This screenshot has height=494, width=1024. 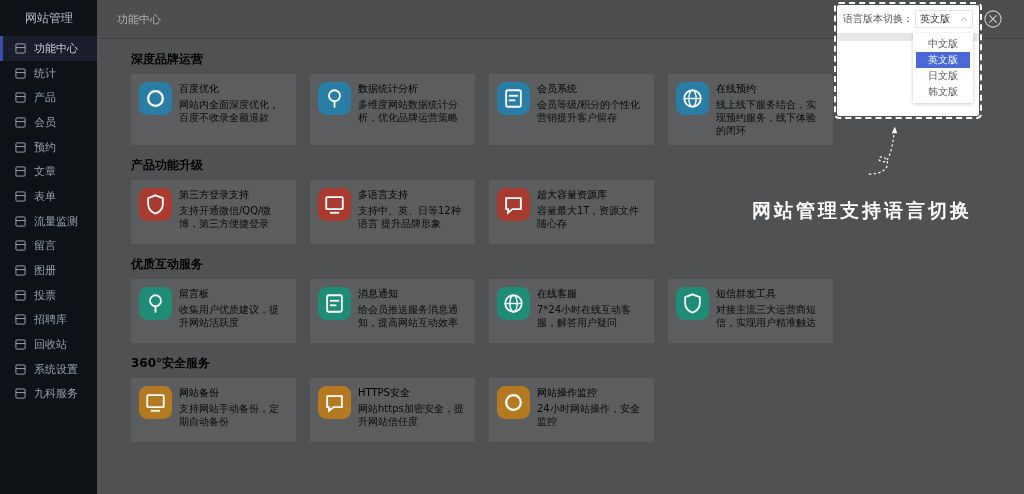 I want to click on dropdown-option: 韩文版, so click(x=943, y=92).